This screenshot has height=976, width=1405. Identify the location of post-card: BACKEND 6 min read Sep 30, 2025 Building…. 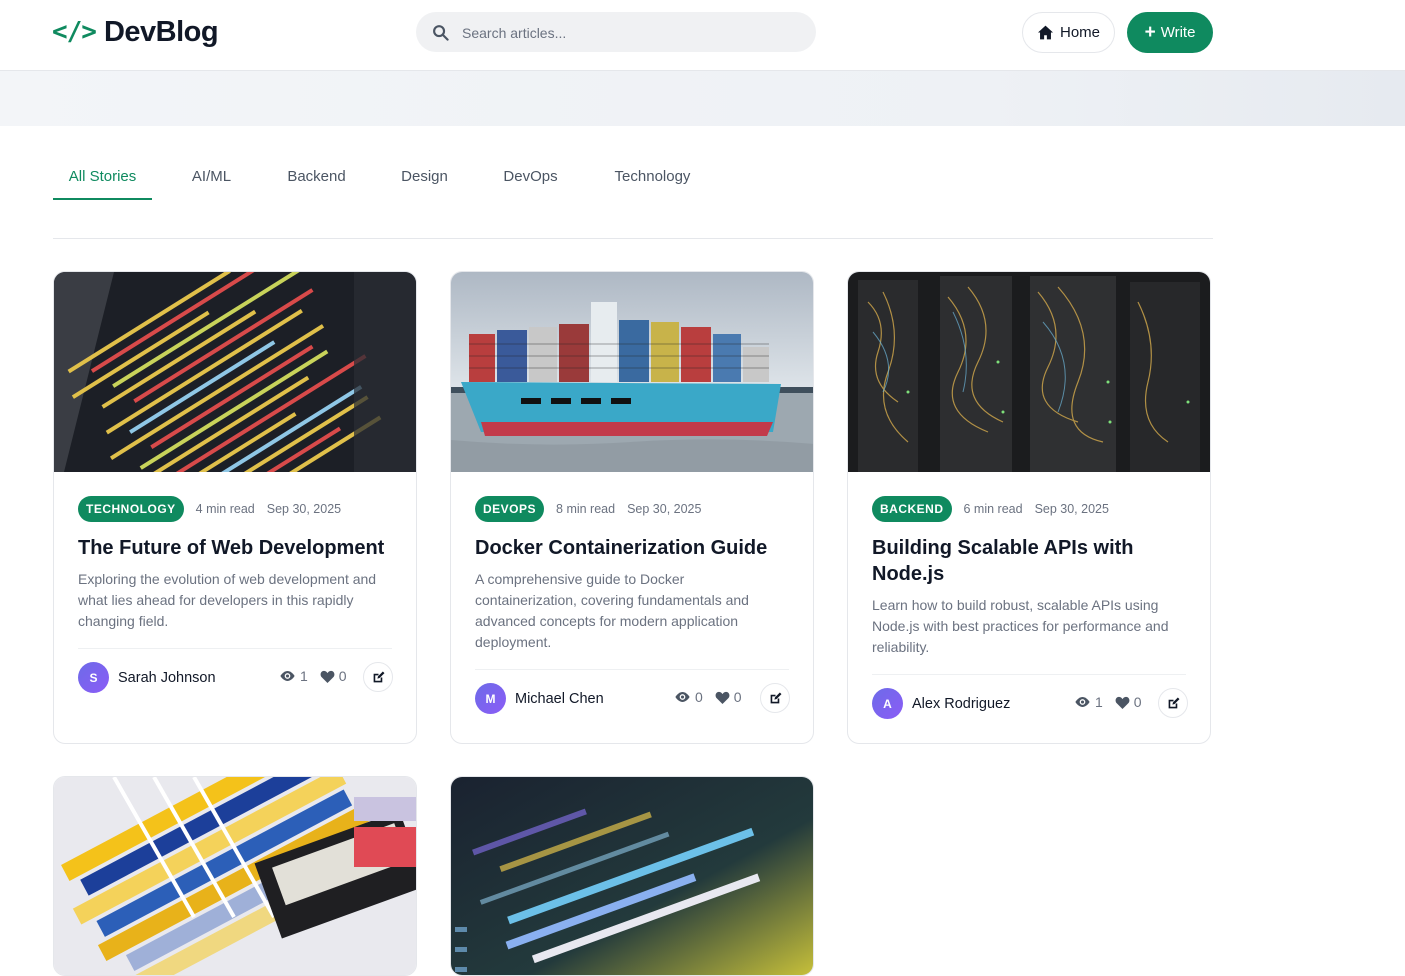
(1029, 507).